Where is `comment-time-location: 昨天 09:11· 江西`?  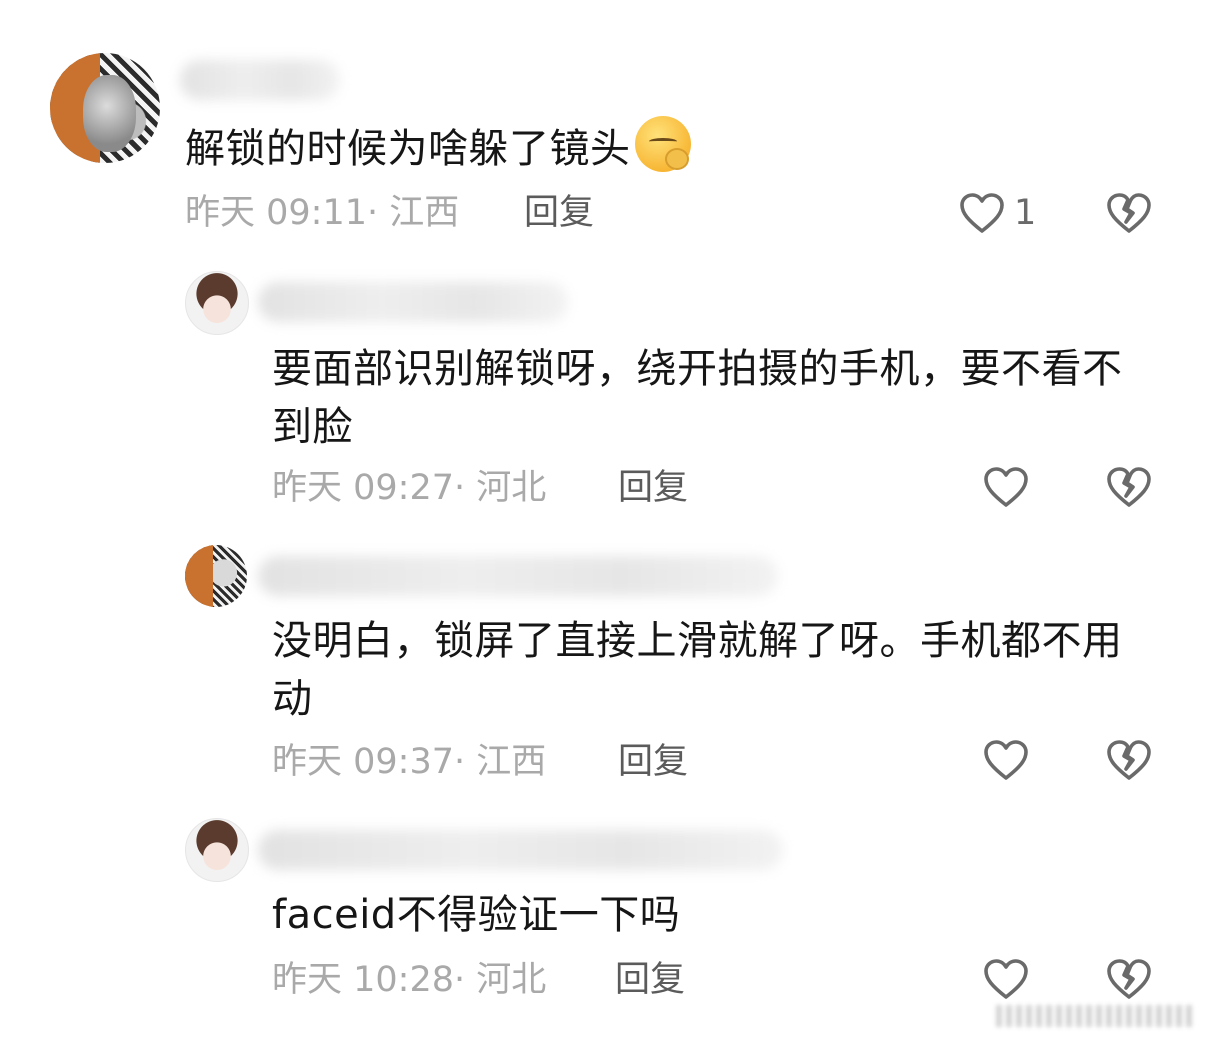
comment-time-location: 昨天 09:11· 江西 is located at coordinates (322, 213).